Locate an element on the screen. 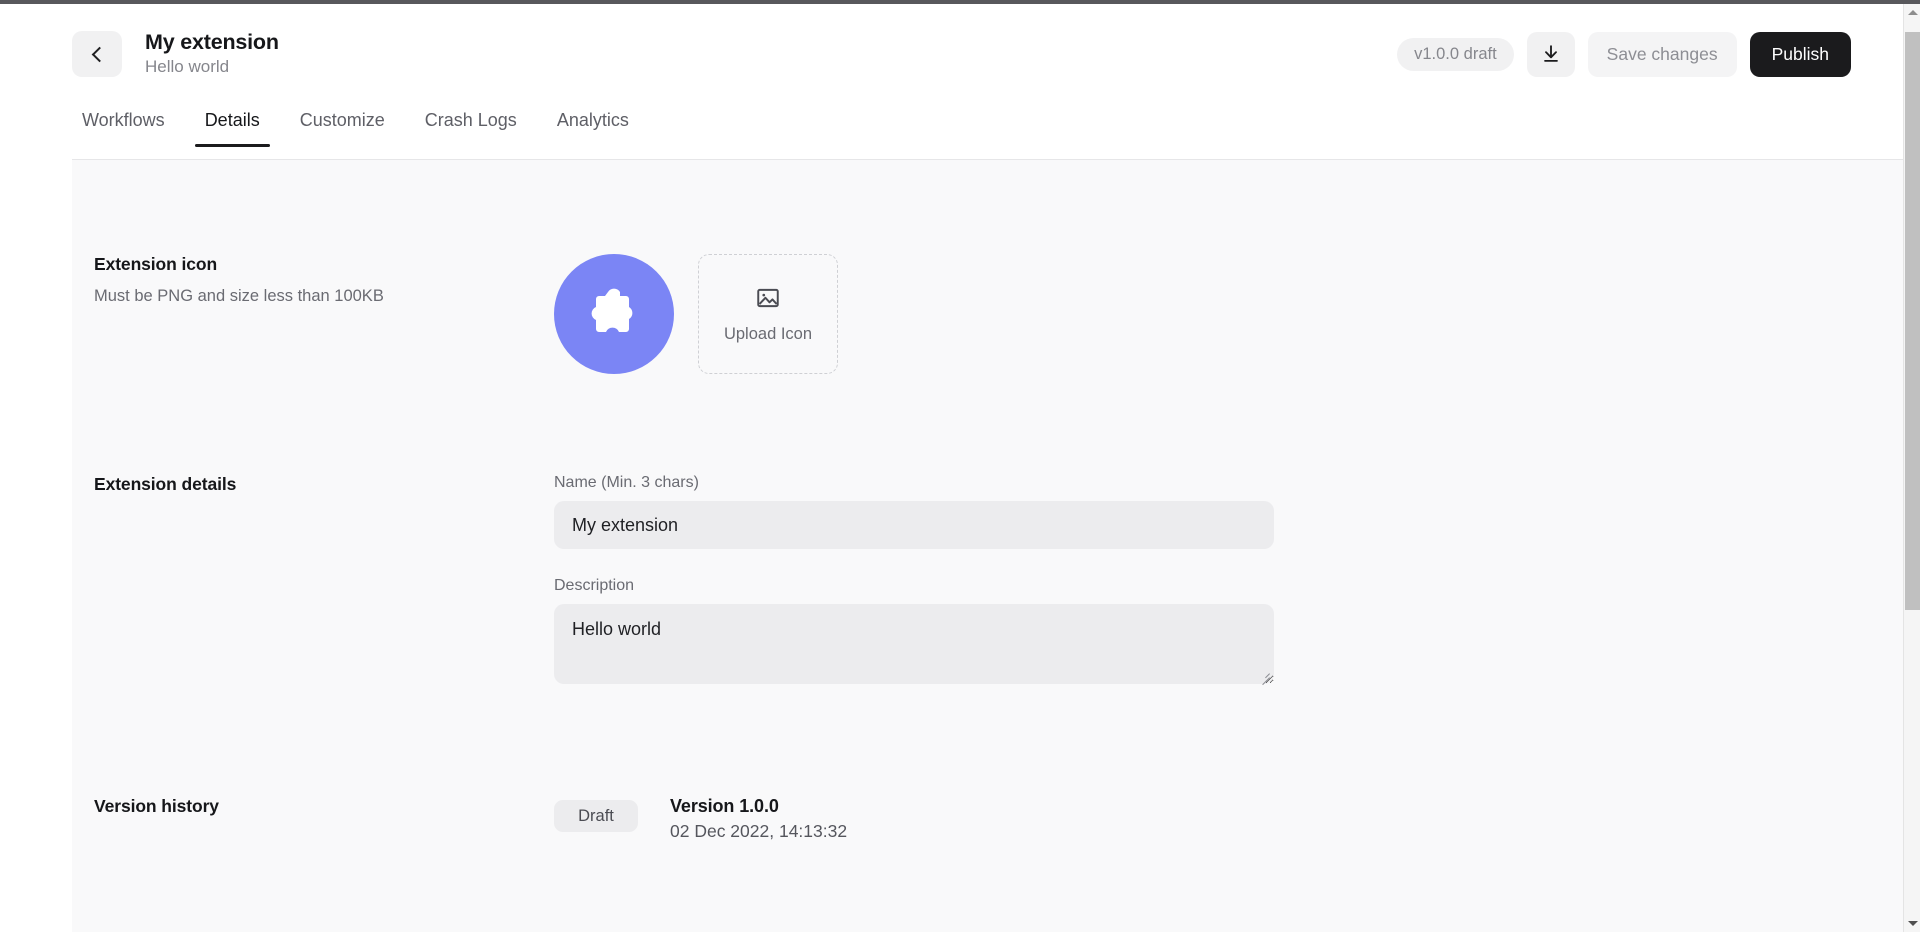 This screenshot has height=932, width=1920. puzzle-piece-icon is located at coordinates (612, 310).